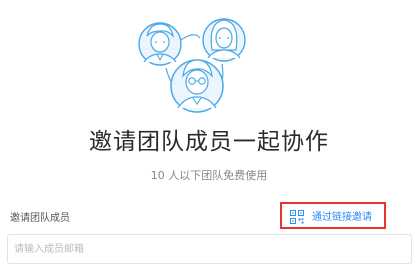  What do you see at coordinates (224, 40) in the screenshot?
I see `member-avatar-right` at bounding box center [224, 40].